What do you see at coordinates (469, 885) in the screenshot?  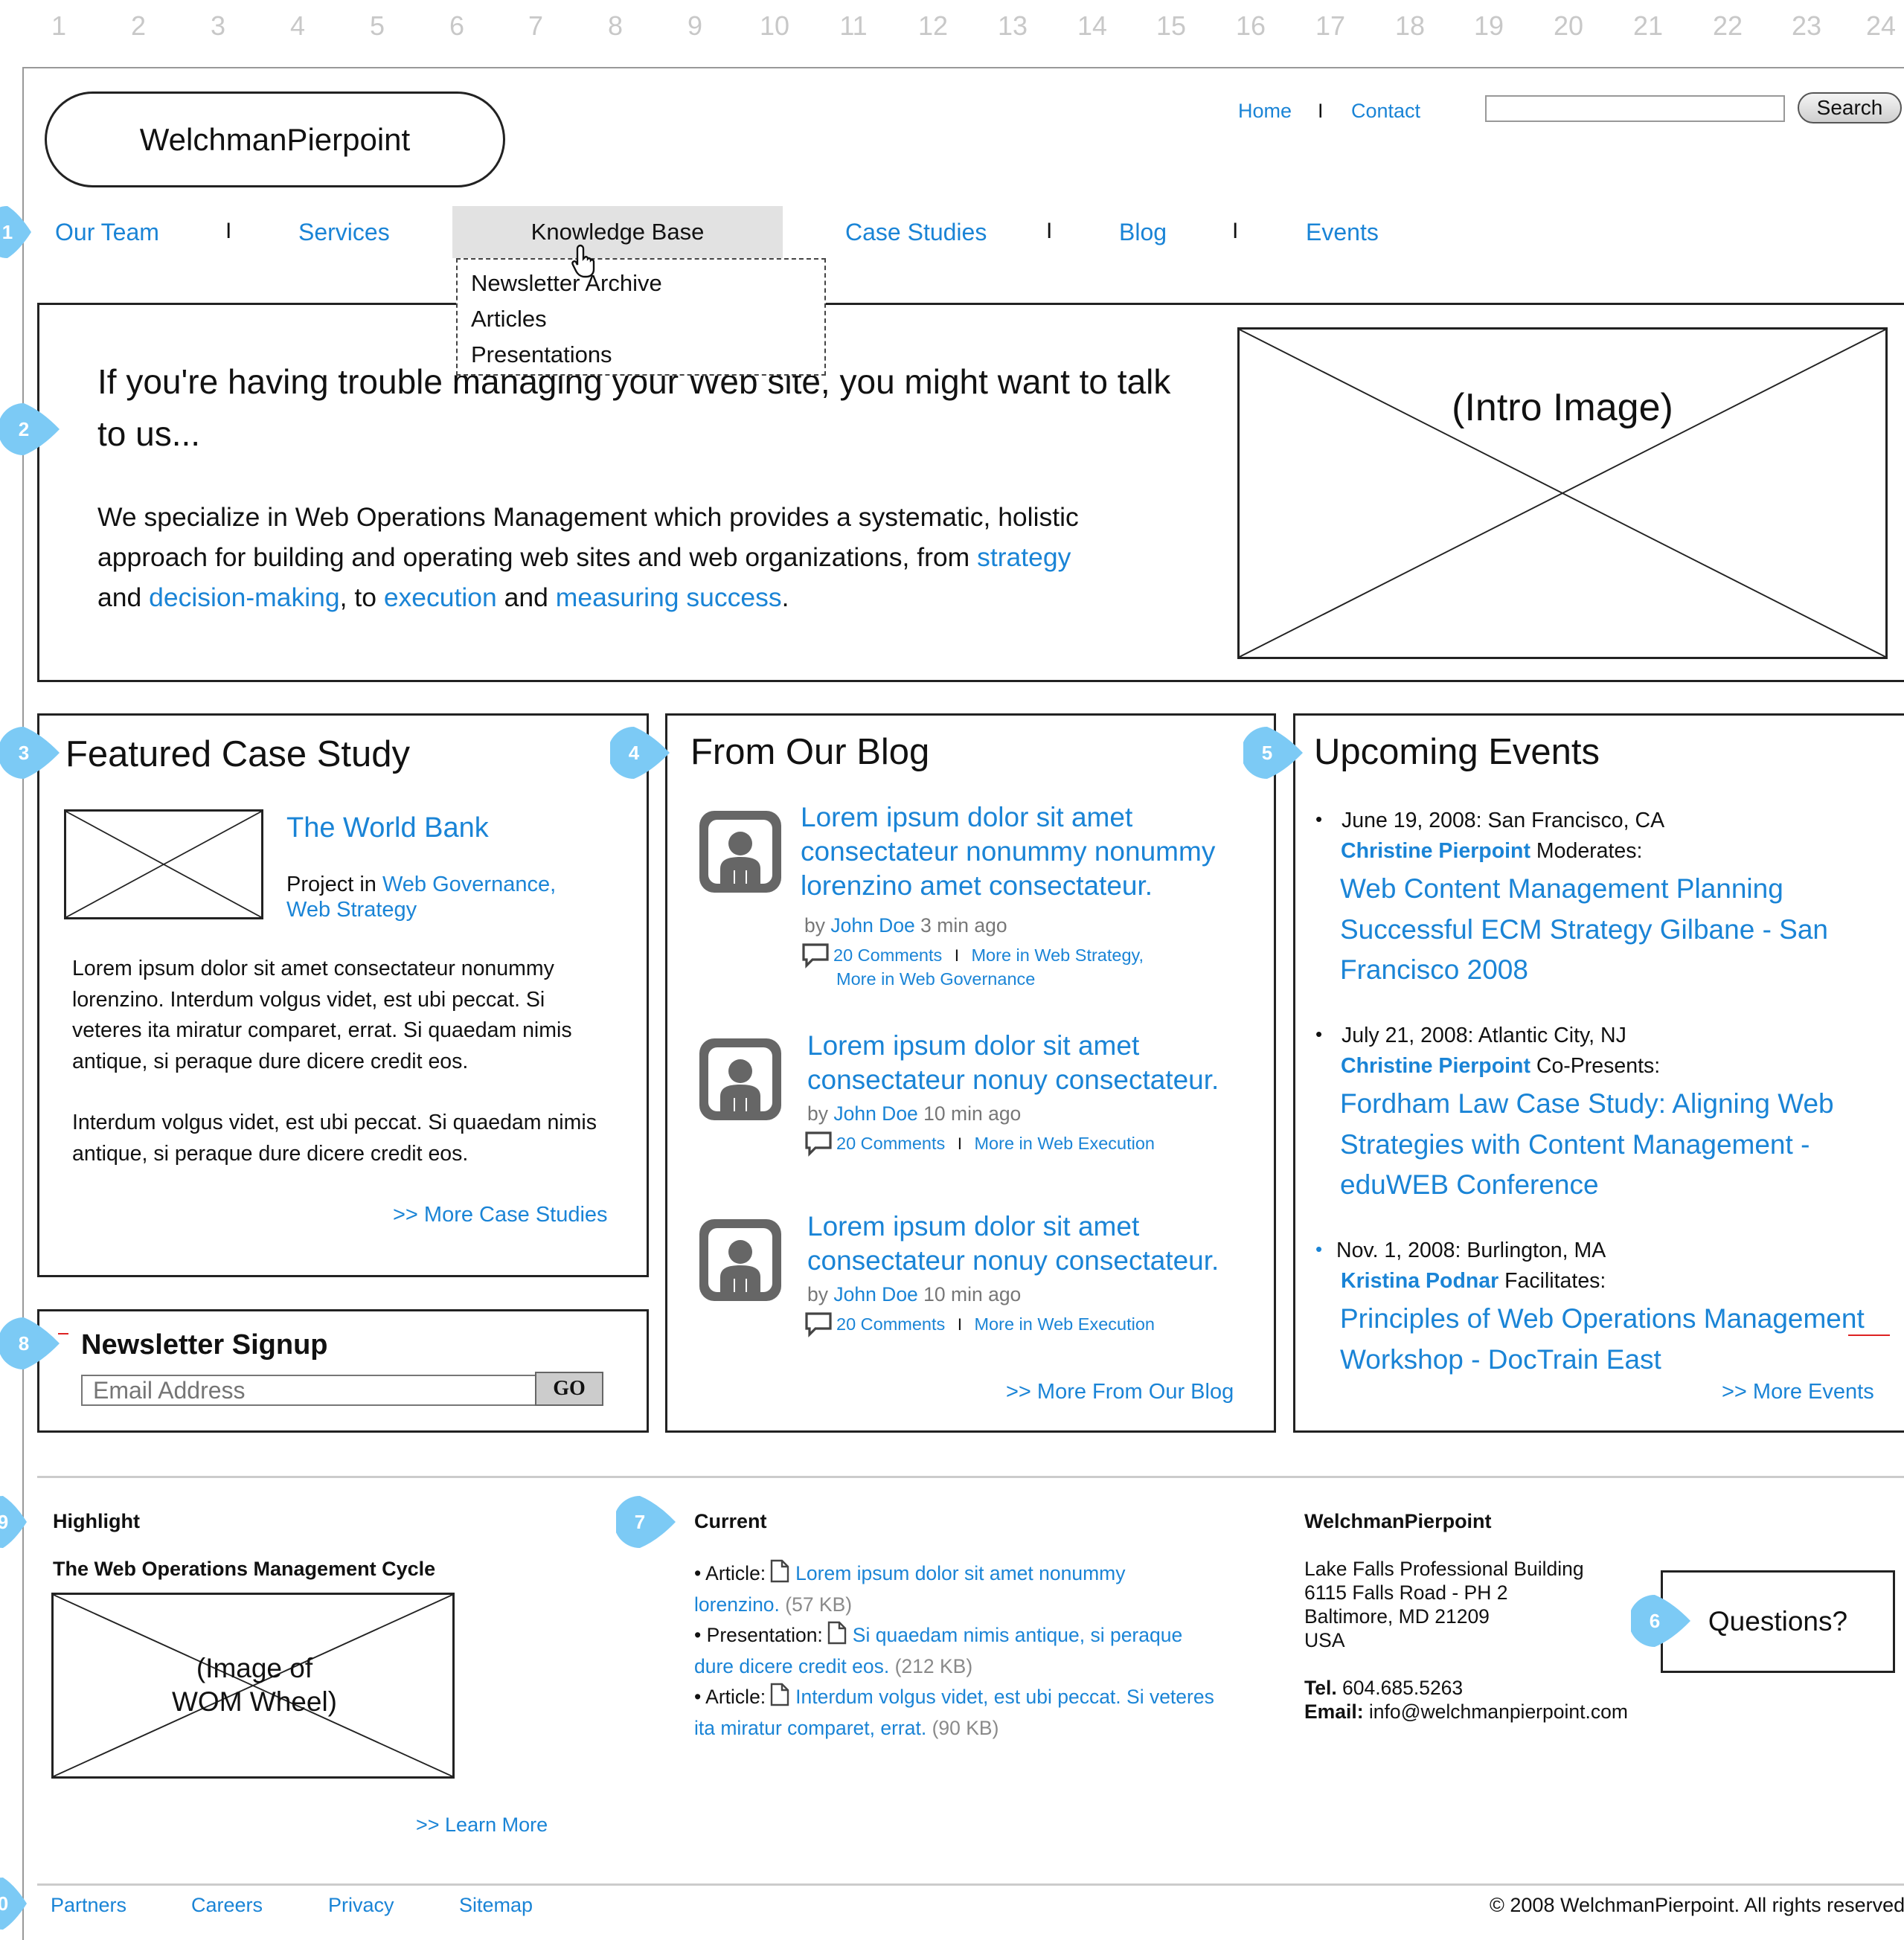 I see `web-governance-link: Web Governance,` at bounding box center [469, 885].